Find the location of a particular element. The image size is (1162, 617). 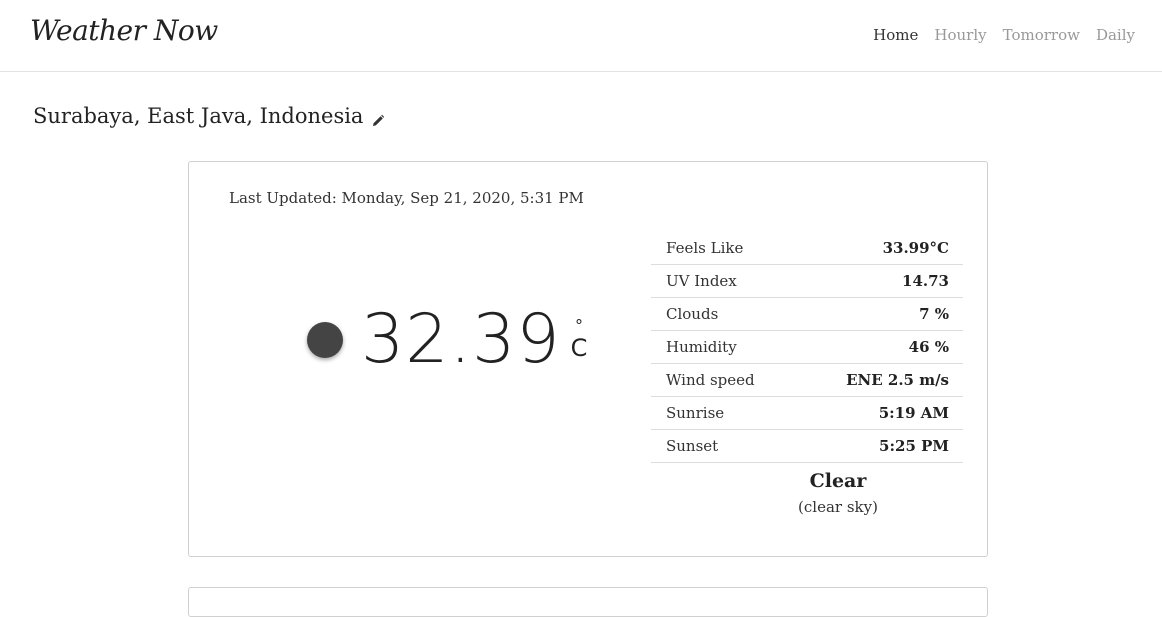

nav-menu: Home Hourly Tomorrow Daily is located at coordinates (1004, 35).